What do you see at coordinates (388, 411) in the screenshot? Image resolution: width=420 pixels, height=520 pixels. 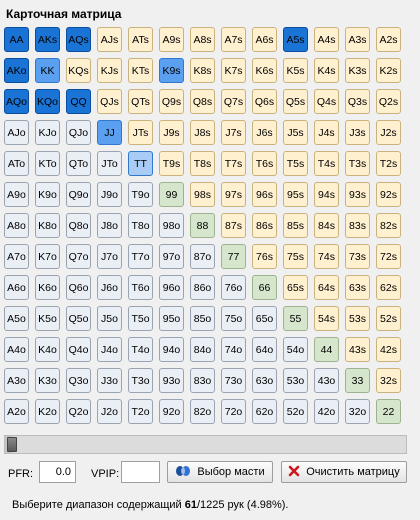 I see `hand-cell-22: 22` at bounding box center [388, 411].